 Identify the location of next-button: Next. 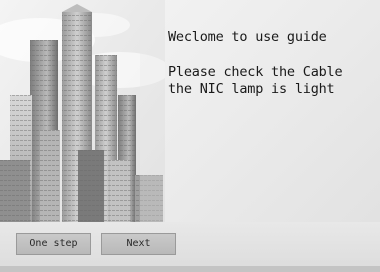
(138, 244).